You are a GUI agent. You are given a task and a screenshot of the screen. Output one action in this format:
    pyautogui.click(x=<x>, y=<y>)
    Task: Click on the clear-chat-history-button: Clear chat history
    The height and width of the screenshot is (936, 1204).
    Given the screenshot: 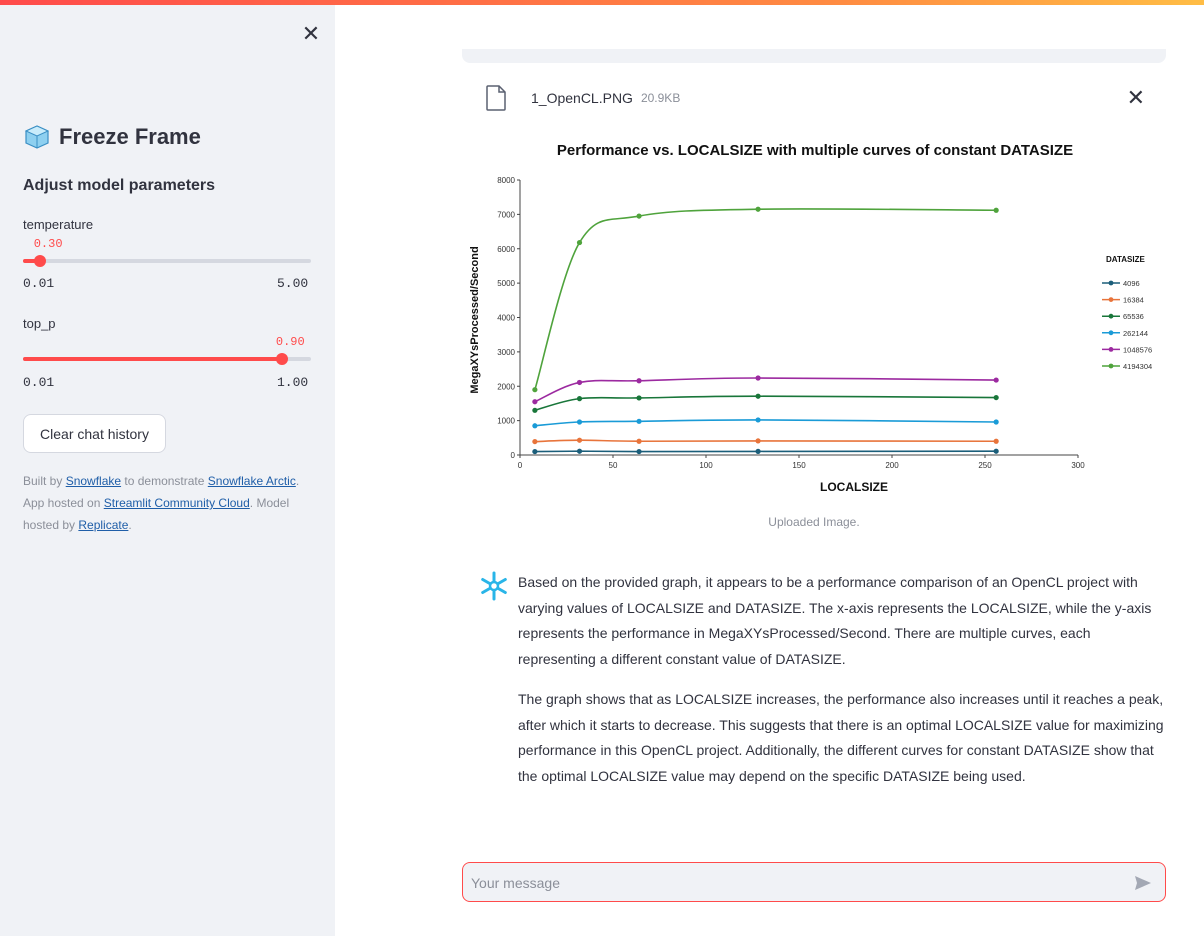 What is the action you would take?
    pyautogui.click(x=94, y=433)
    